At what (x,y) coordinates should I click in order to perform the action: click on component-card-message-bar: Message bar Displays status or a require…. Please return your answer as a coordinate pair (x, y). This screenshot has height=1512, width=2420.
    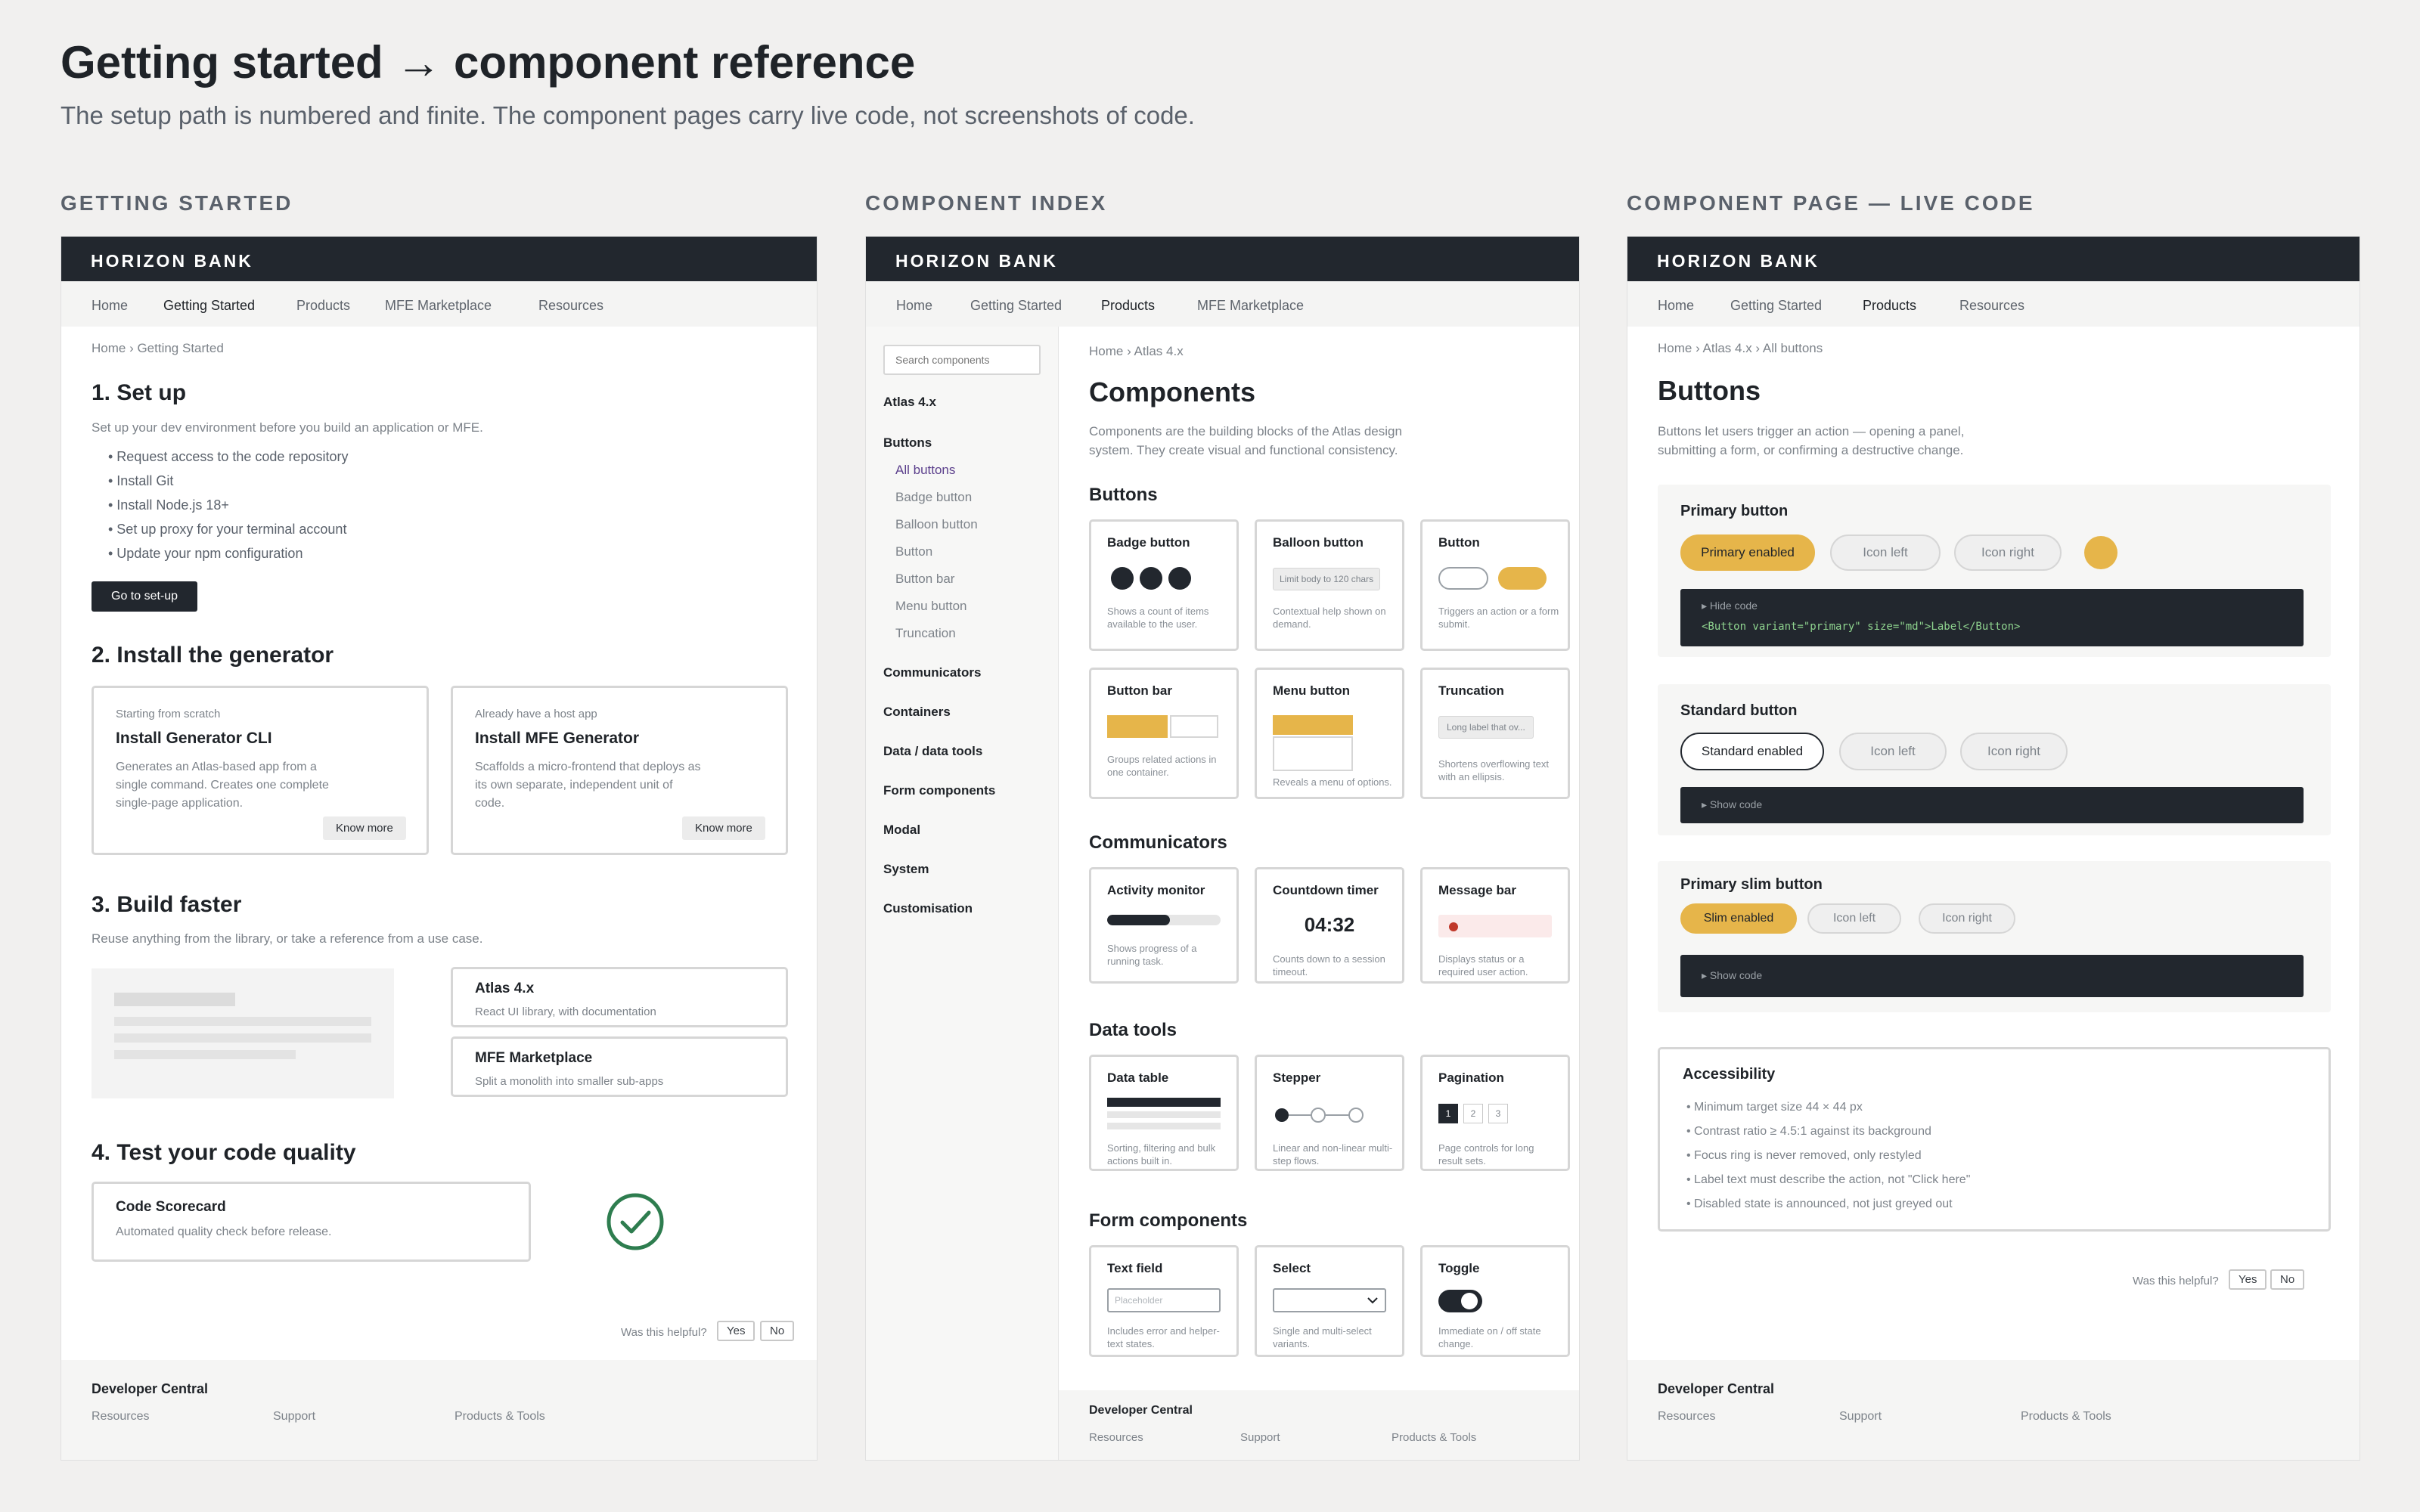
    Looking at the image, I should click on (1495, 925).